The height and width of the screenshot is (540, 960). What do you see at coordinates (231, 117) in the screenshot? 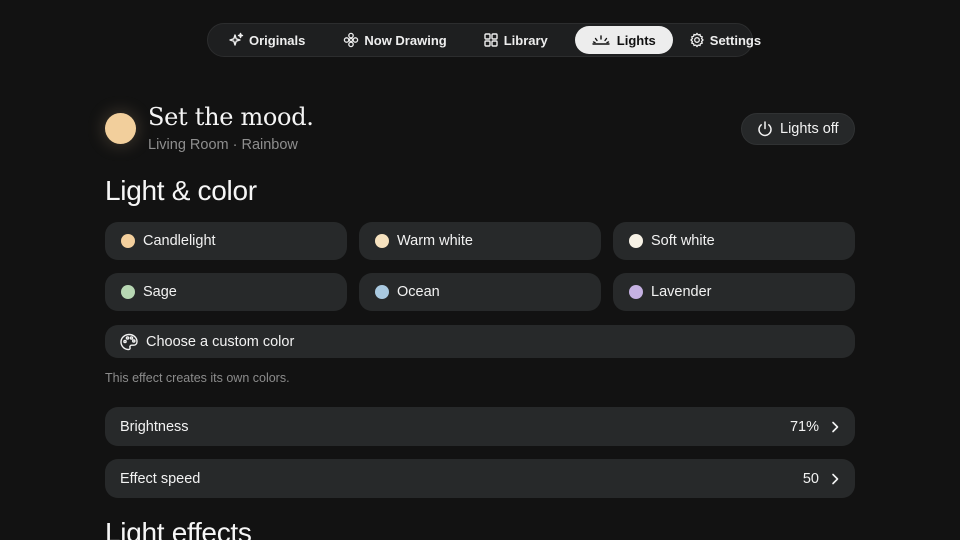
I see `page-title: Set the mood.` at bounding box center [231, 117].